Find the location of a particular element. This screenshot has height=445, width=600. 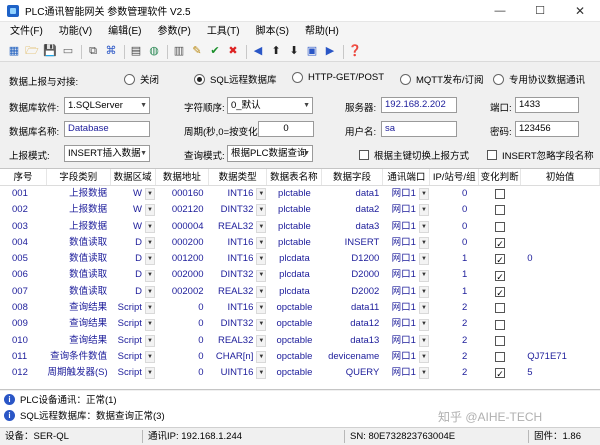

column-header: 字段类别 is located at coordinates (79, 177).